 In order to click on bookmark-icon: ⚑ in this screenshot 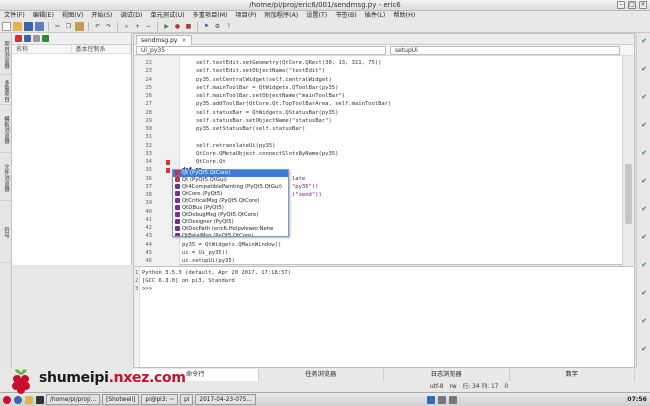, I will do `click(206, 26)`.